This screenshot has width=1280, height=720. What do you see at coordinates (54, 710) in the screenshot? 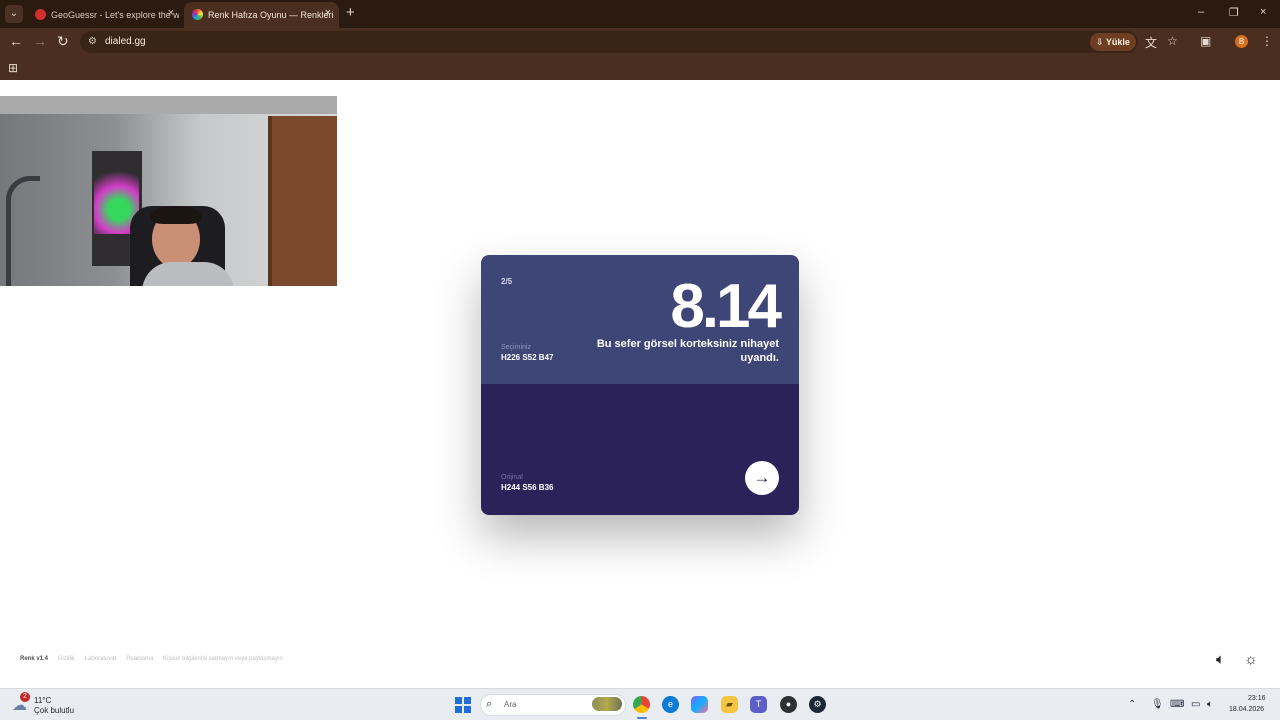
I see `weather-description: Çok bulutlu` at bounding box center [54, 710].